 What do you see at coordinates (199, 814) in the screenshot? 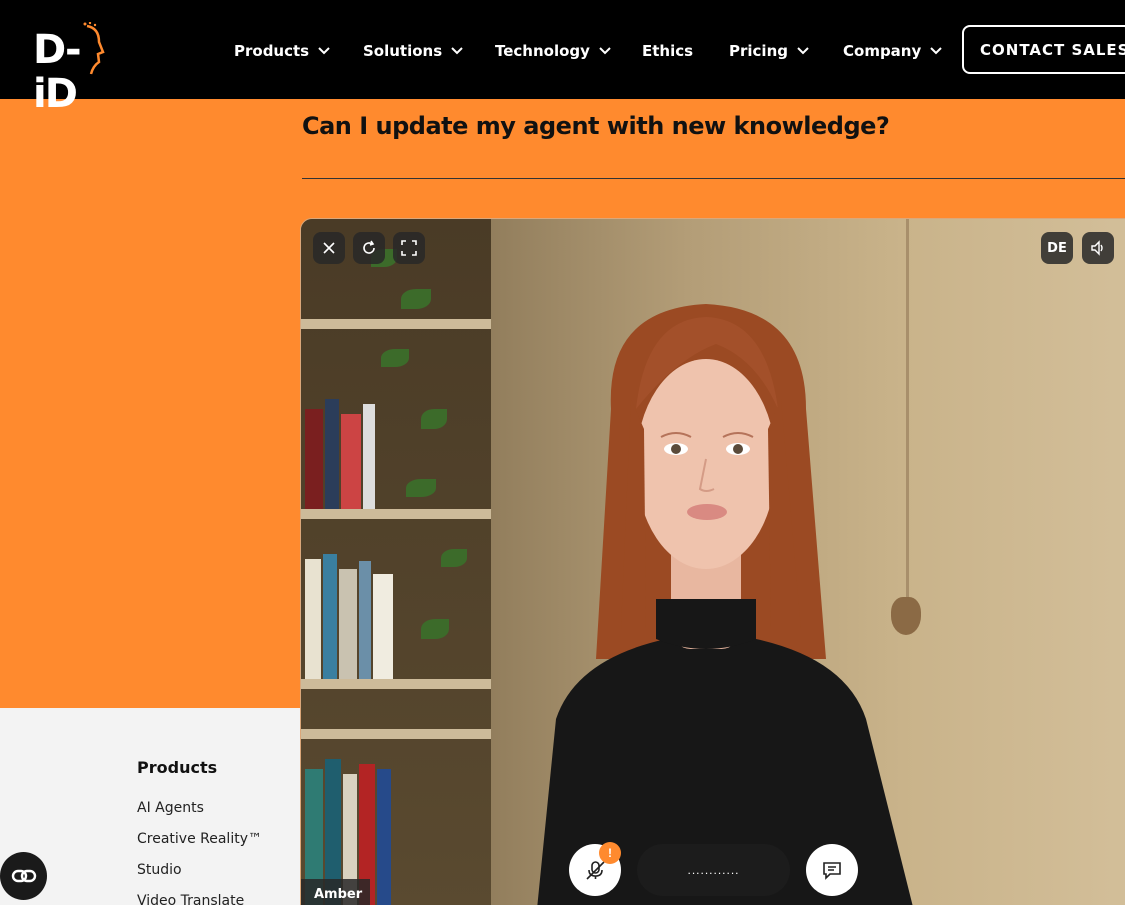
I see `footer-link-ai-agents: AI Agents` at bounding box center [199, 814].